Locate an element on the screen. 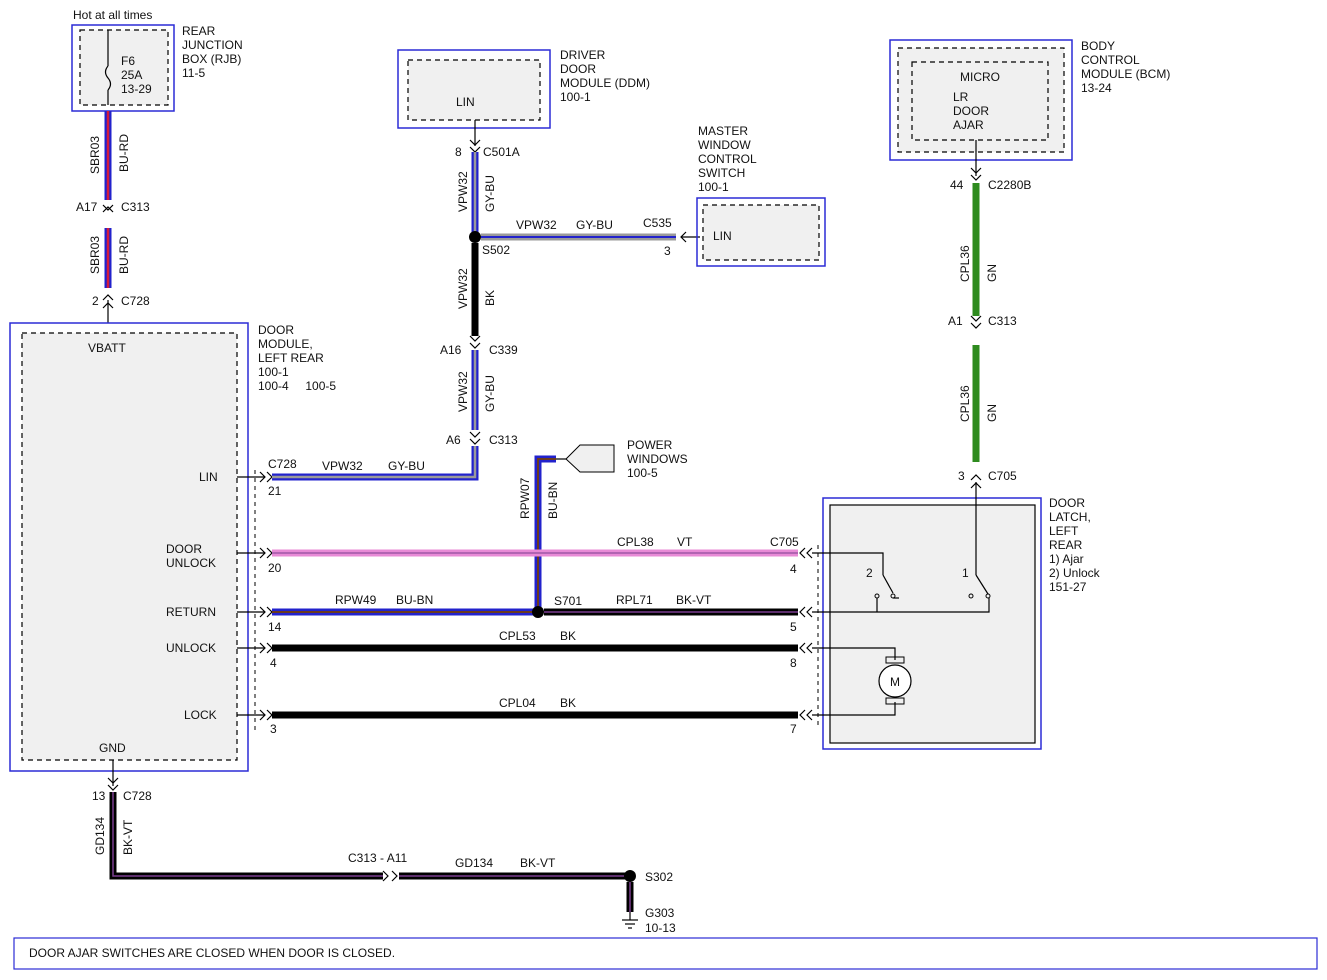  vpw32-h-color: GY-BU is located at coordinates (594, 225).